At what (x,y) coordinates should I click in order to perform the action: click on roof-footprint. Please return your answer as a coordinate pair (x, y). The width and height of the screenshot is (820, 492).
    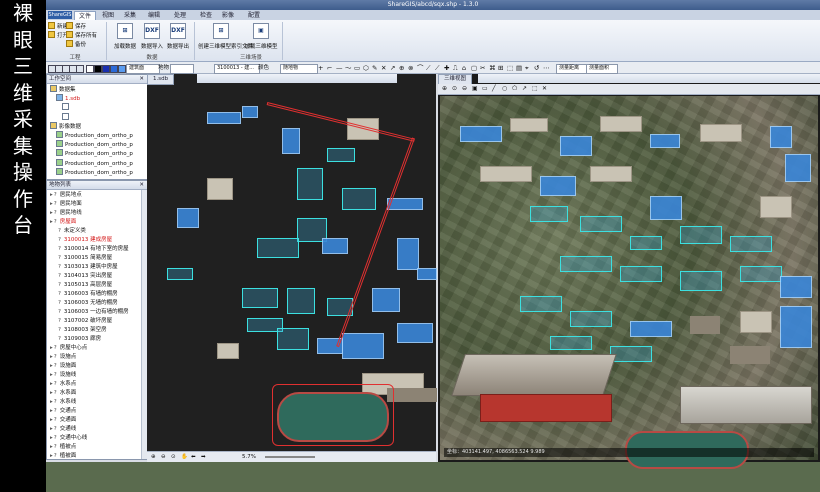
    Looking at the image, I should click on (220, 189).